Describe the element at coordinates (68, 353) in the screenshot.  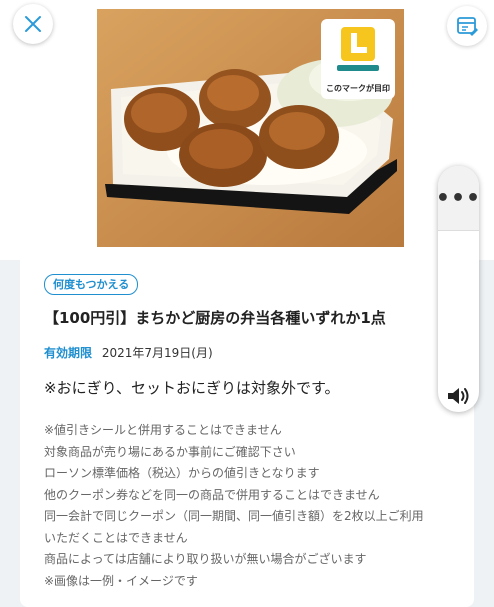
I see `validity-label: 有効期限` at that location.